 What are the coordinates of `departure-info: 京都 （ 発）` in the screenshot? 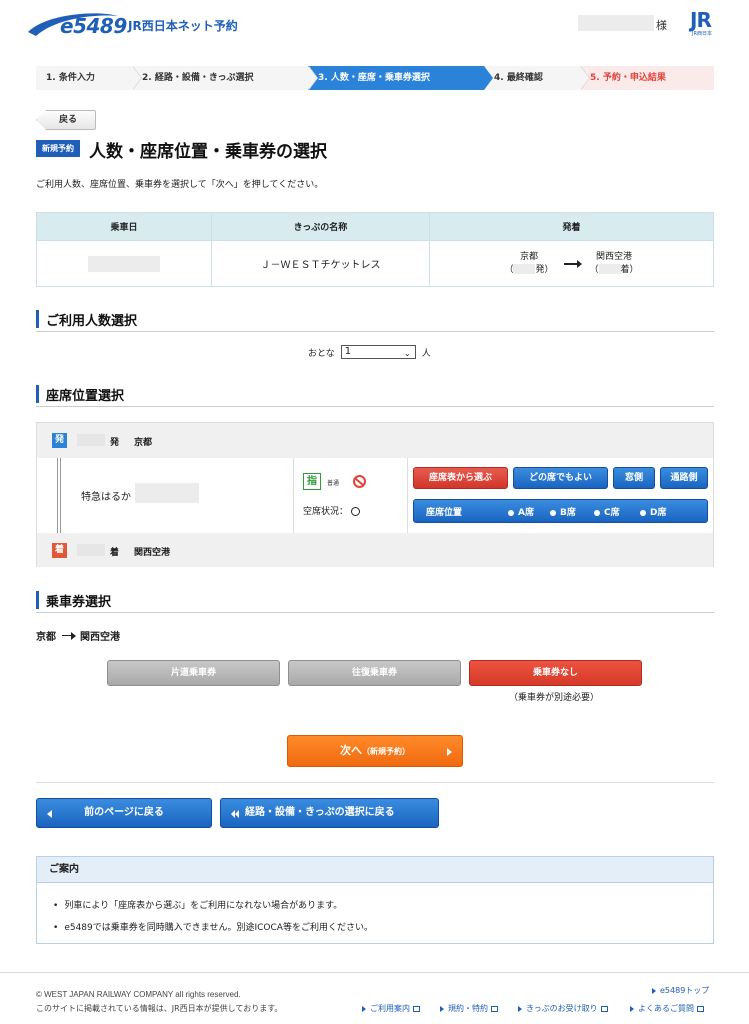 It's located at (528, 264).